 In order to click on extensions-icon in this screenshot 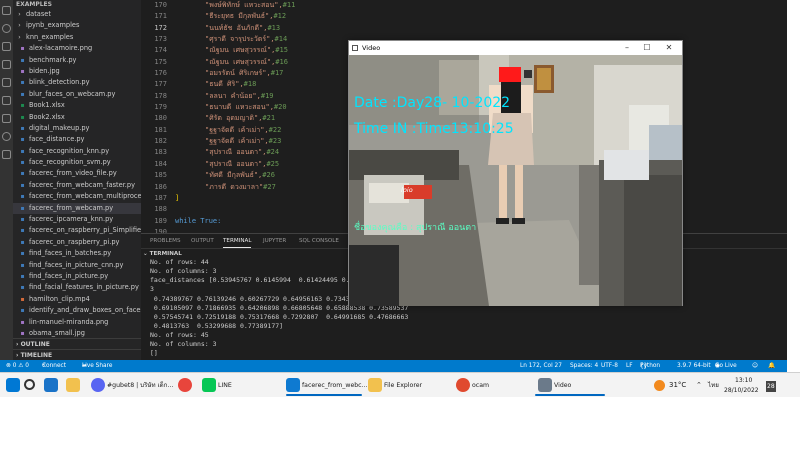, I will do `click(6, 82)`.